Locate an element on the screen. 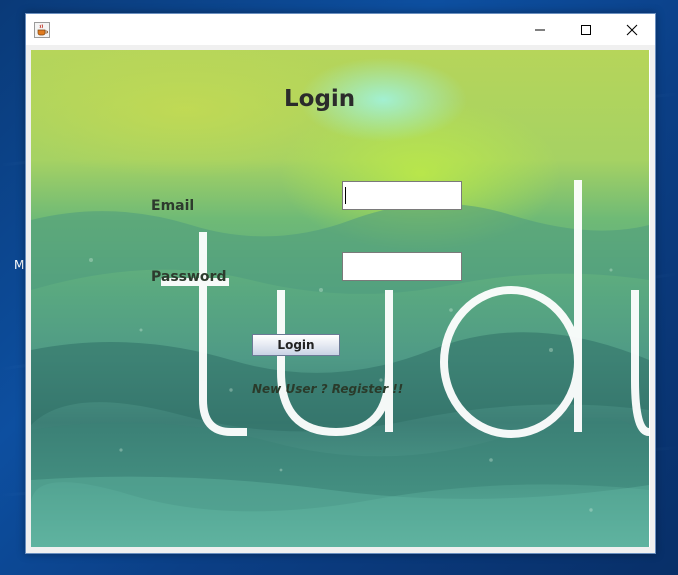  desktop-icon-label: M is located at coordinates (19, 265).